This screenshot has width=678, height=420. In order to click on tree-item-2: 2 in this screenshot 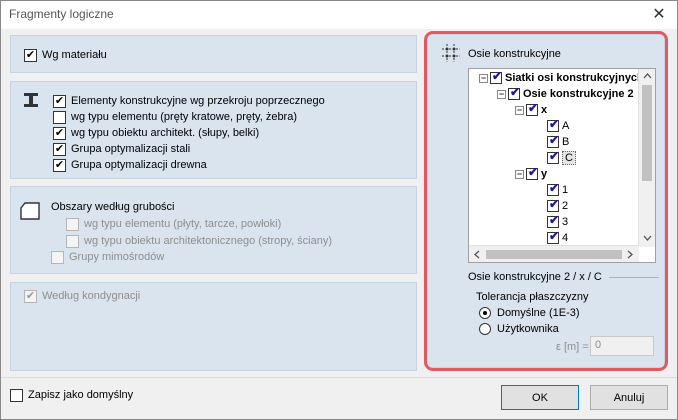, I will do `click(557, 205)`.